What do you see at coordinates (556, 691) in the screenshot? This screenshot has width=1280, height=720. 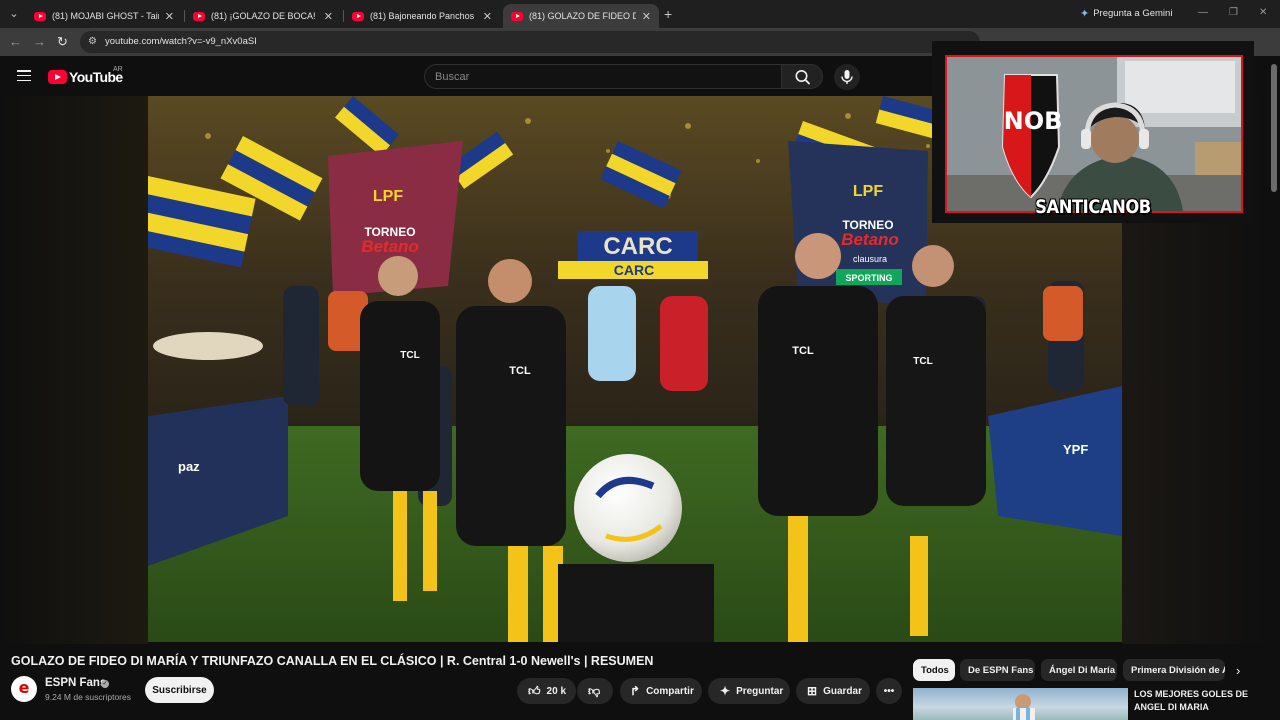 I see `like-count: 20 k` at bounding box center [556, 691].